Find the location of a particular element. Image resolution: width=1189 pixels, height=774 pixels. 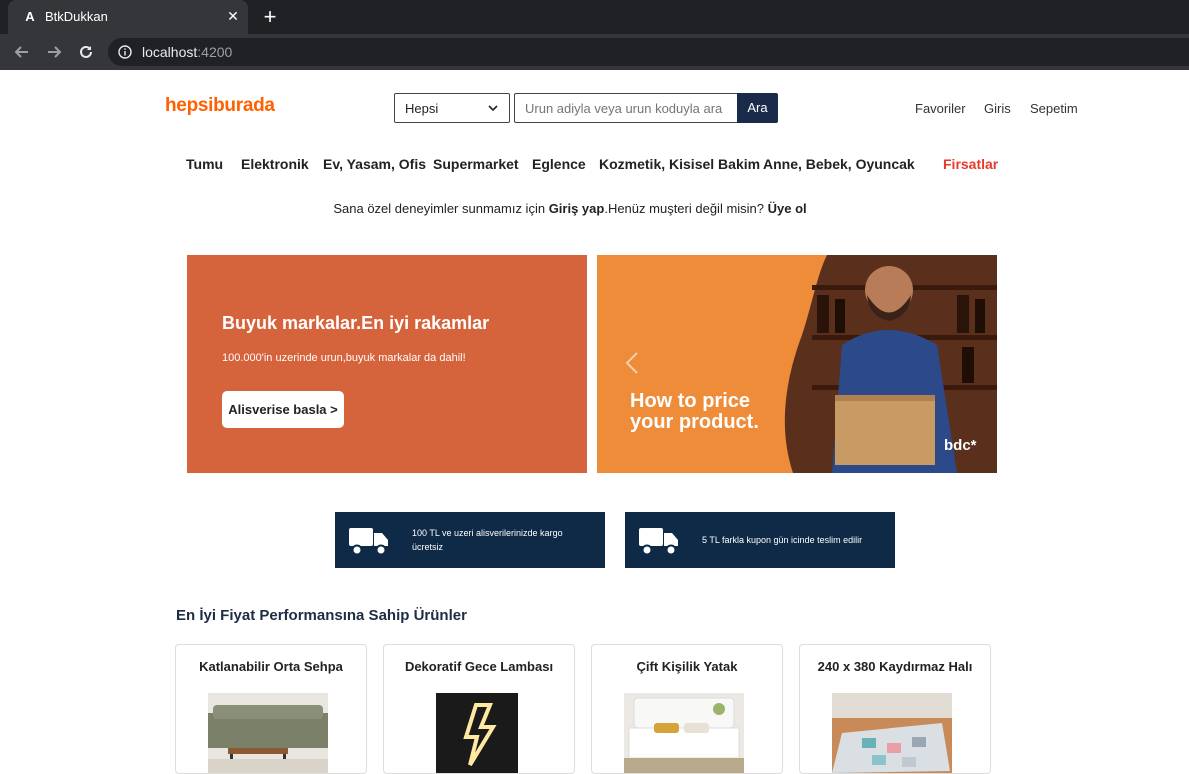

url-host: localhost is located at coordinates (170, 52).